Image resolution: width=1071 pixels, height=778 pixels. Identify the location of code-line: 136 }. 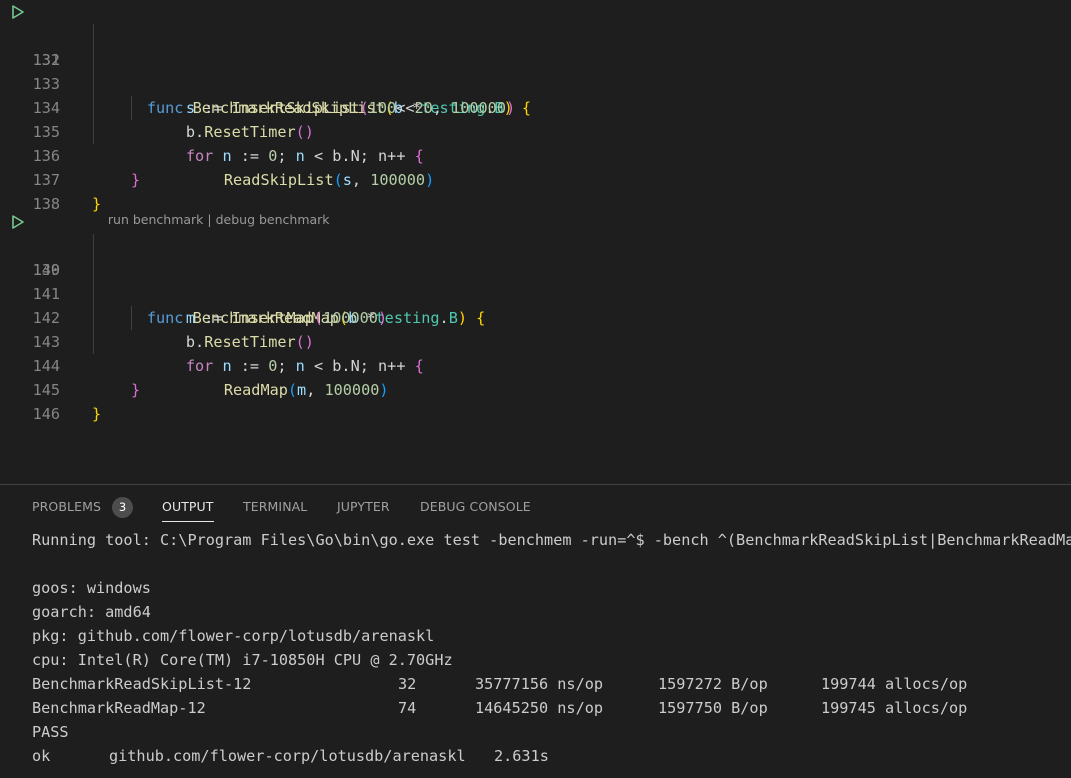
(535, 154).